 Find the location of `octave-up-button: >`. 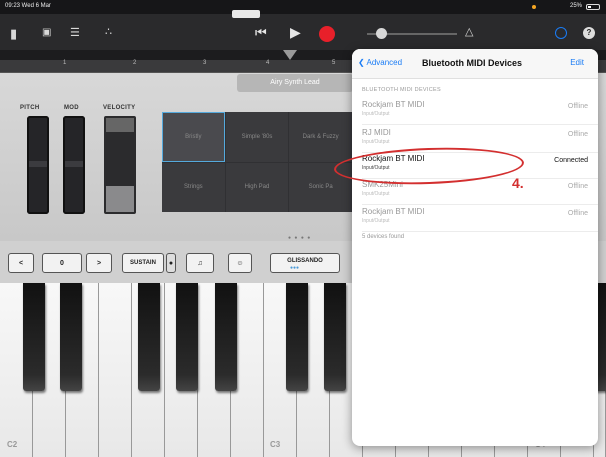

octave-up-button: > is located at coordinates (99, 263).